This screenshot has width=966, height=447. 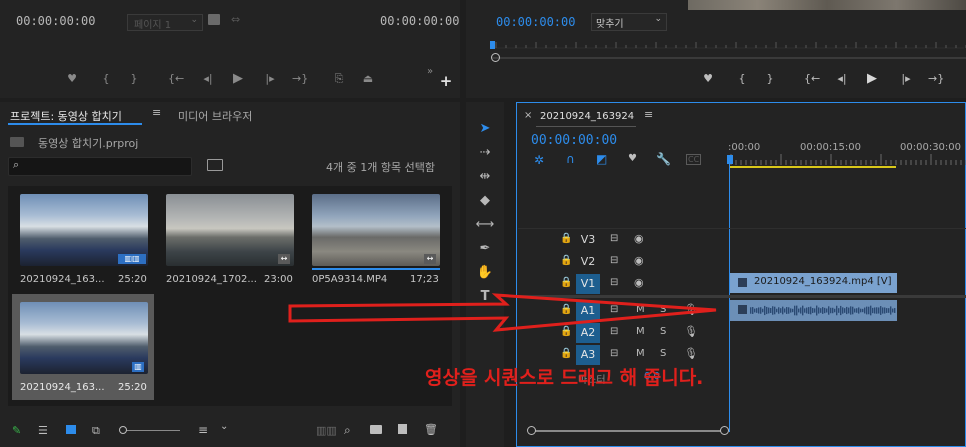 What do you see at coordinates (368, 78) in the screenshot?
I see `overwrite-icon: ⏏` at bounding box center [368, 78].